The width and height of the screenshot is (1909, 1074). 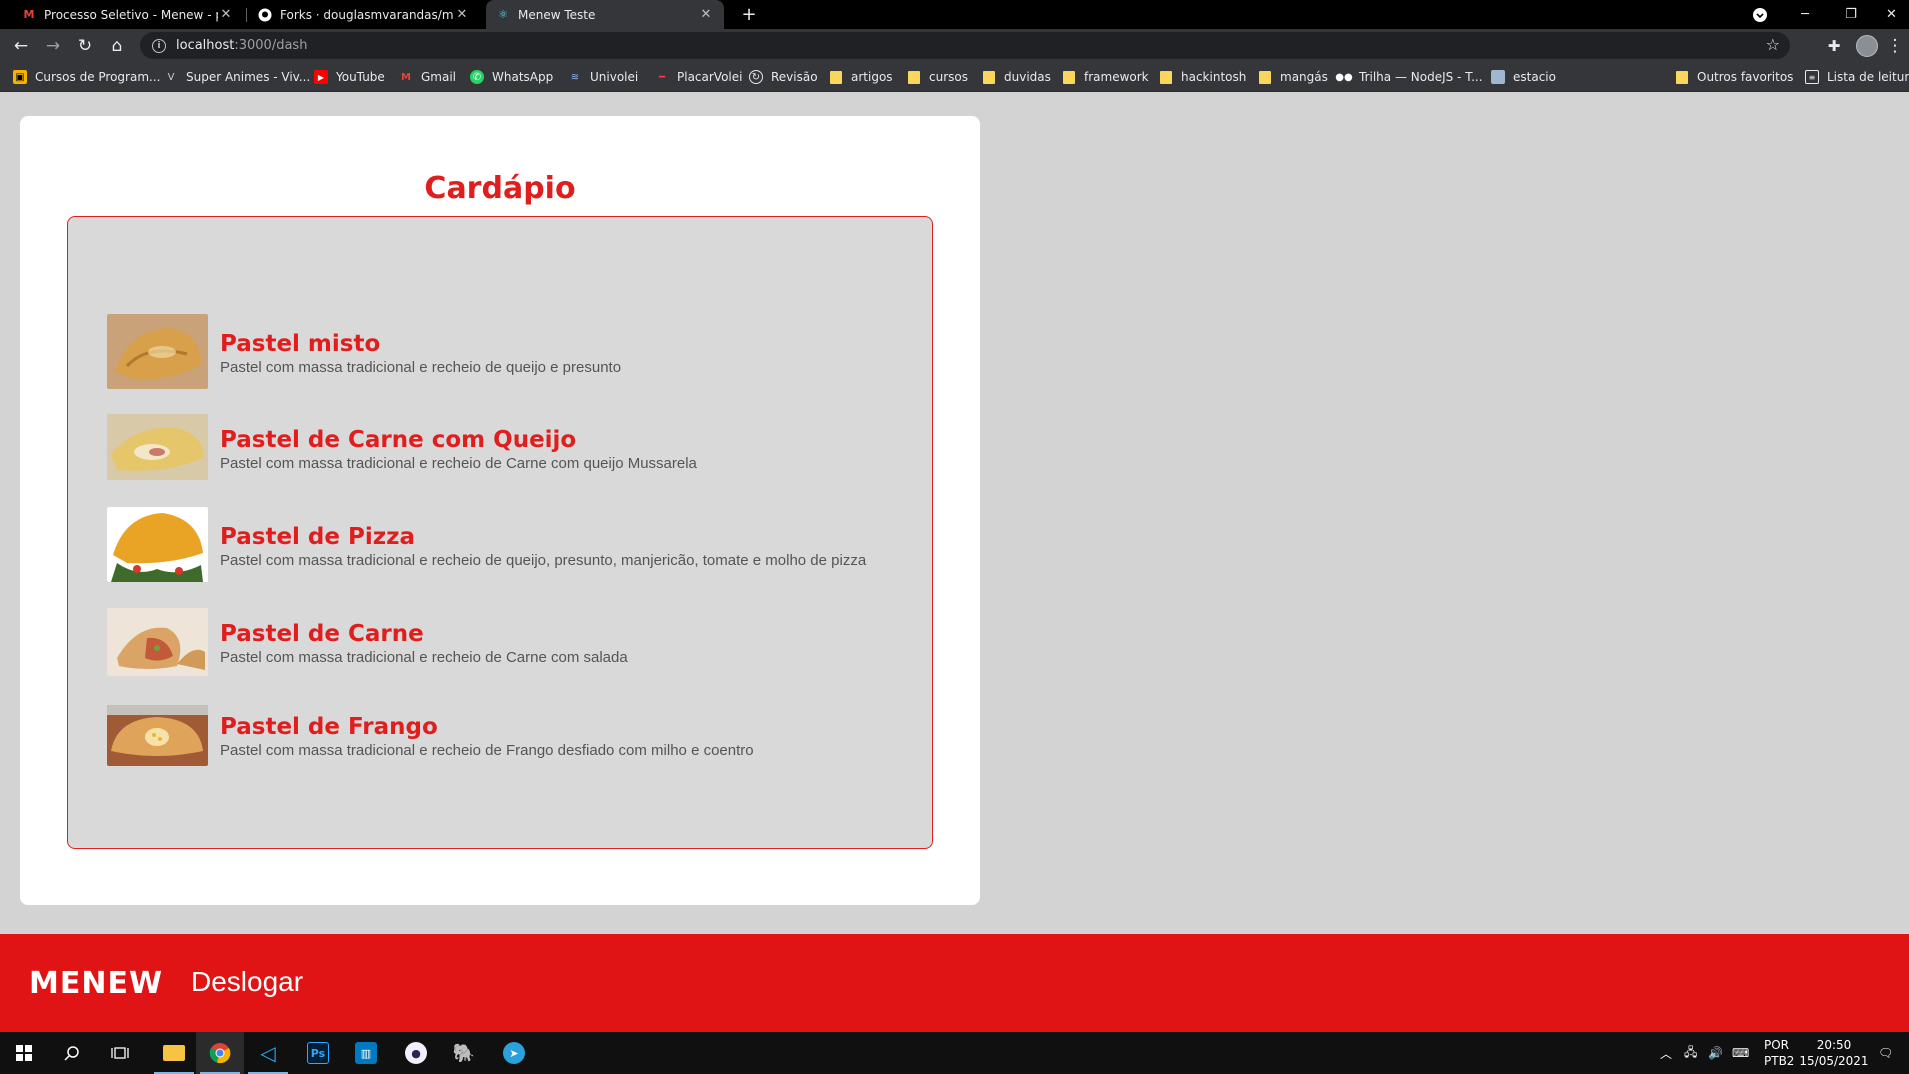 What do you see at coordinates (24, 1053) in the screenshot?
I see `windows-start-icon` at bounding box center [24, 1053].